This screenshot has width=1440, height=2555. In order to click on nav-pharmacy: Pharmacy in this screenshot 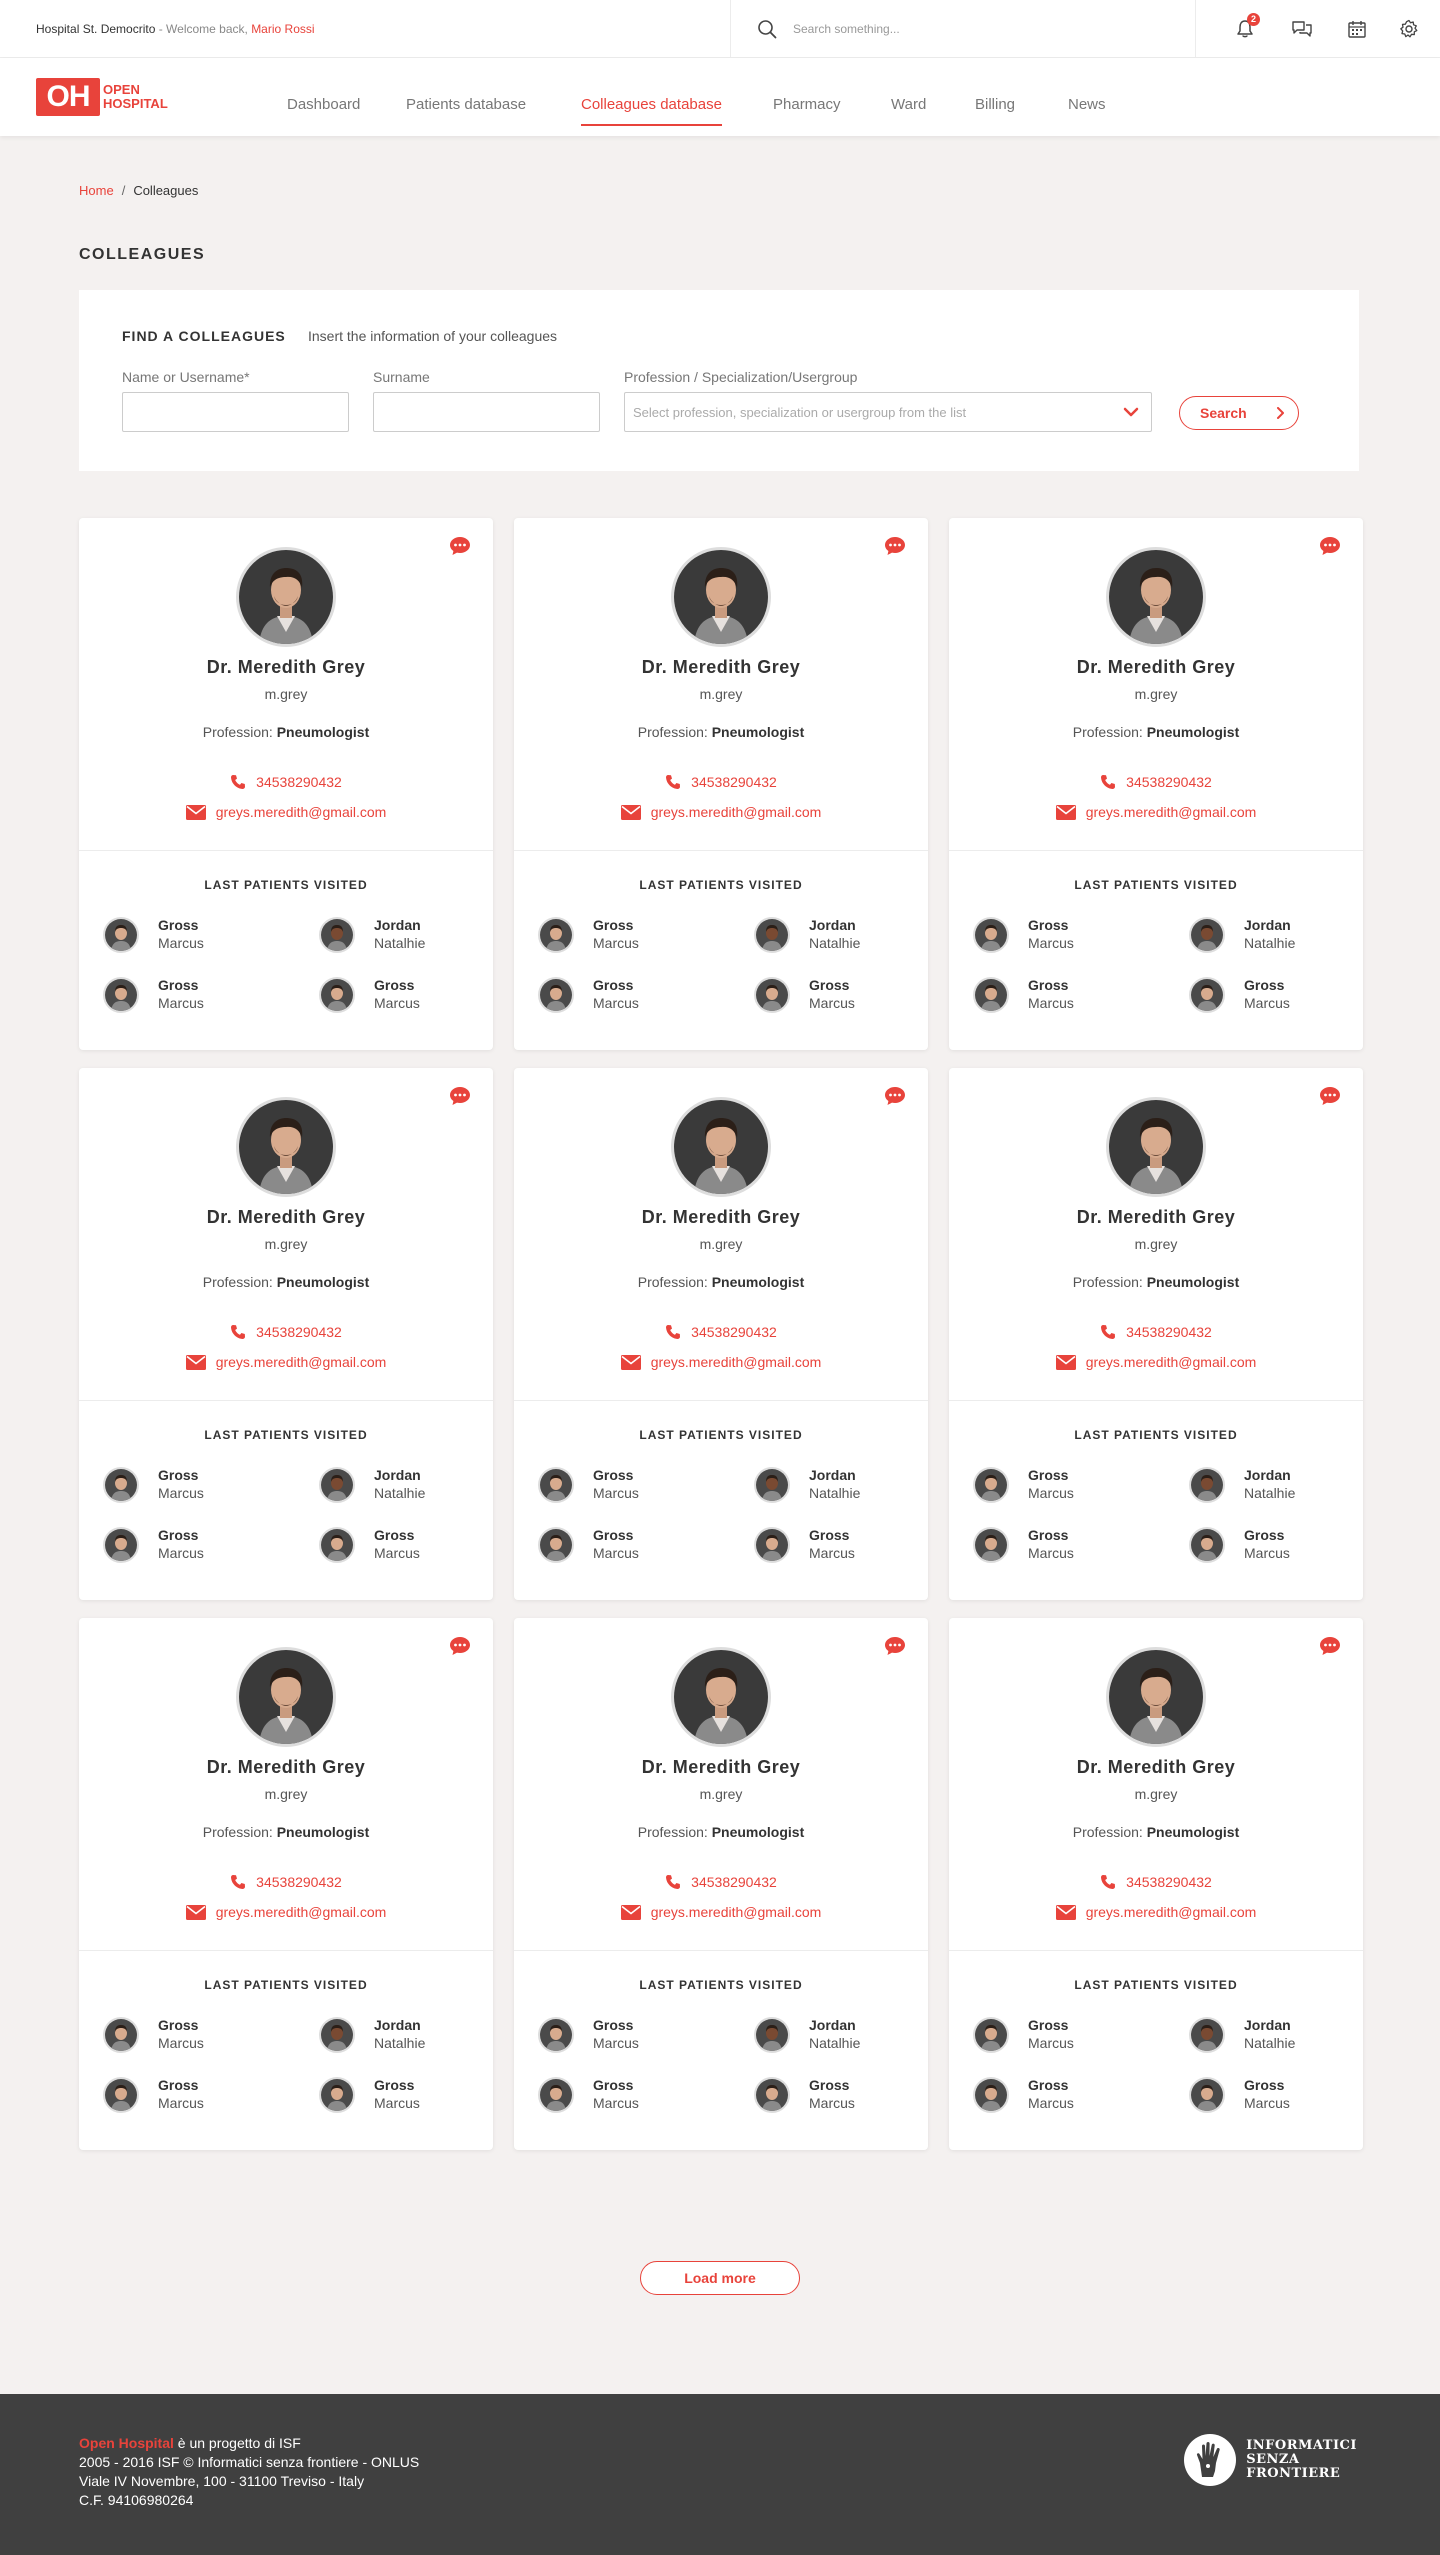, I will do `click(807, 104)`.